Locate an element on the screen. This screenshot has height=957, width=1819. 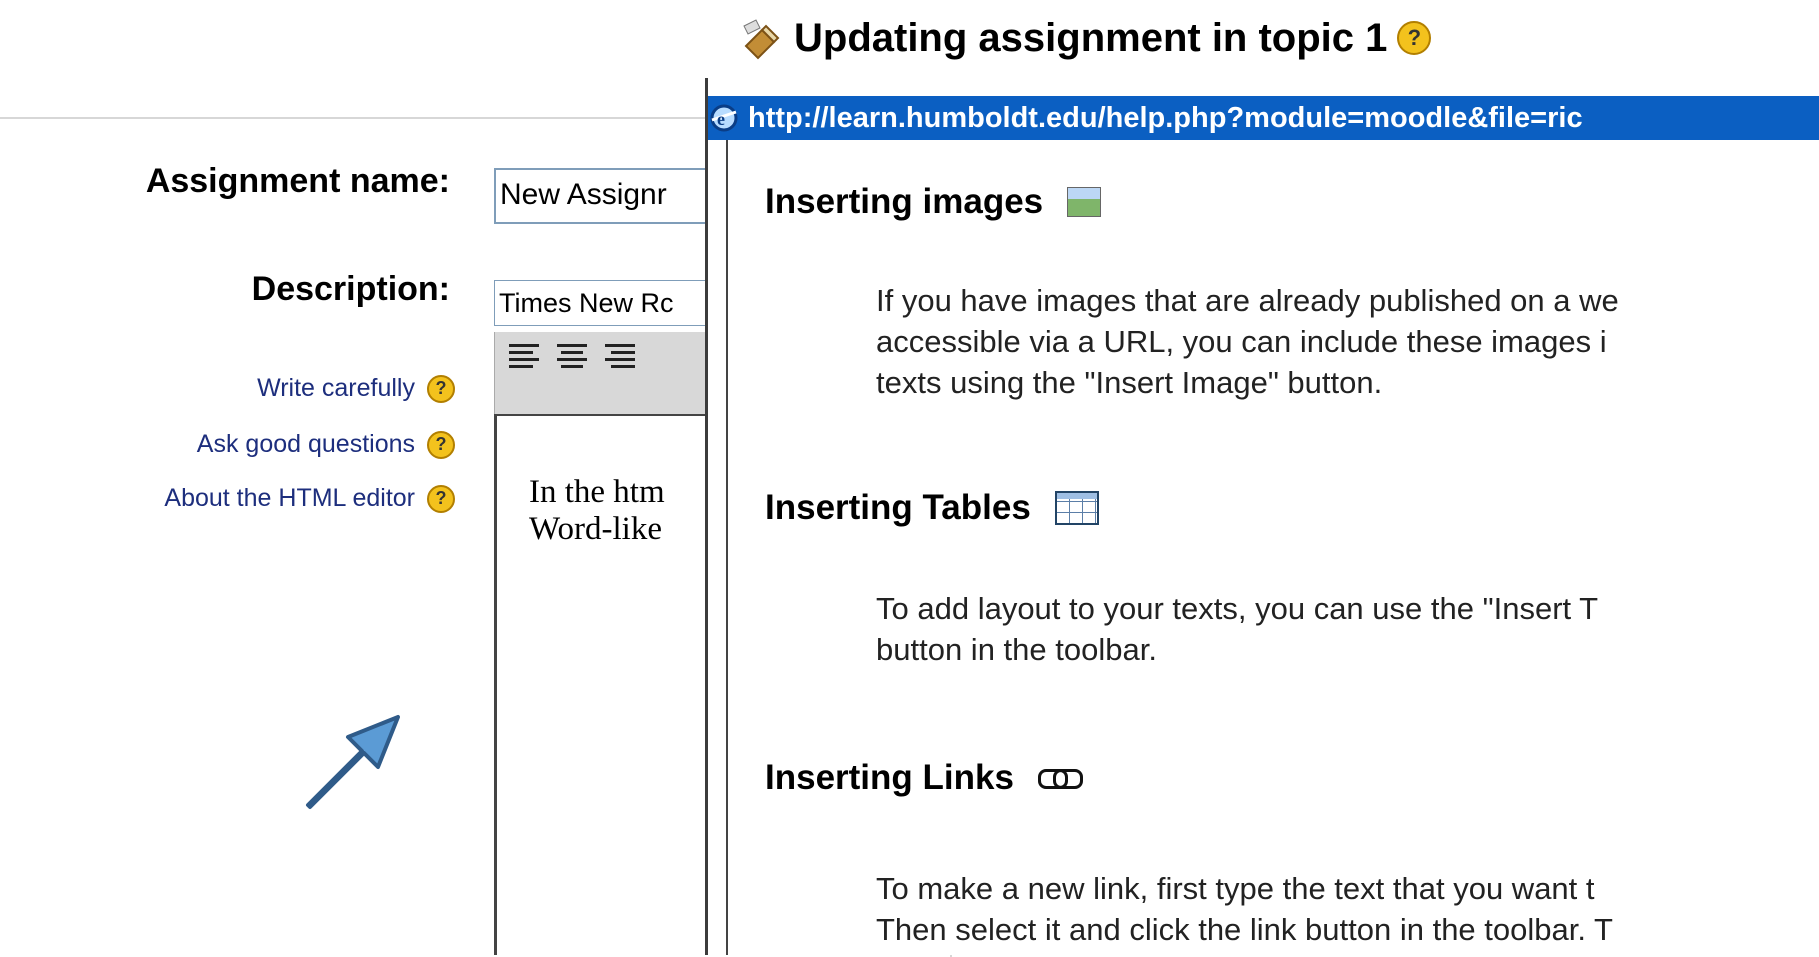
align-left-icon is located at coordinates (524, 357).